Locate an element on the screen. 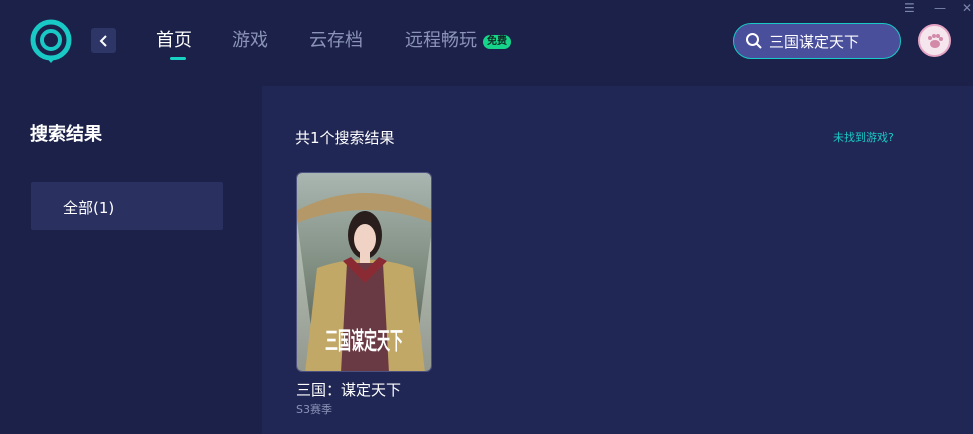 The width and height of the screenshot is (973, 434). game-cover-image: 三国谋定天下 is located at coordinates (364, 272).